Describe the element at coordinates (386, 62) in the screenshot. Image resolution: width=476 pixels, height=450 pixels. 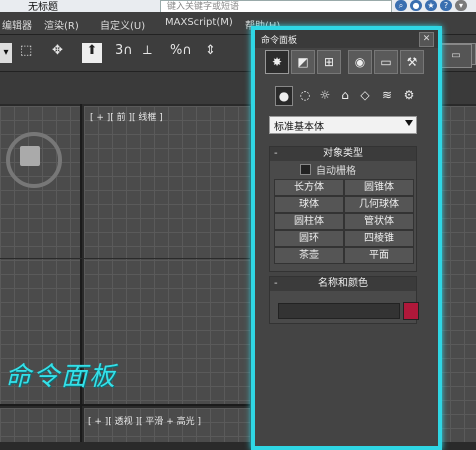
I see `tab-display: ▭` at that location.